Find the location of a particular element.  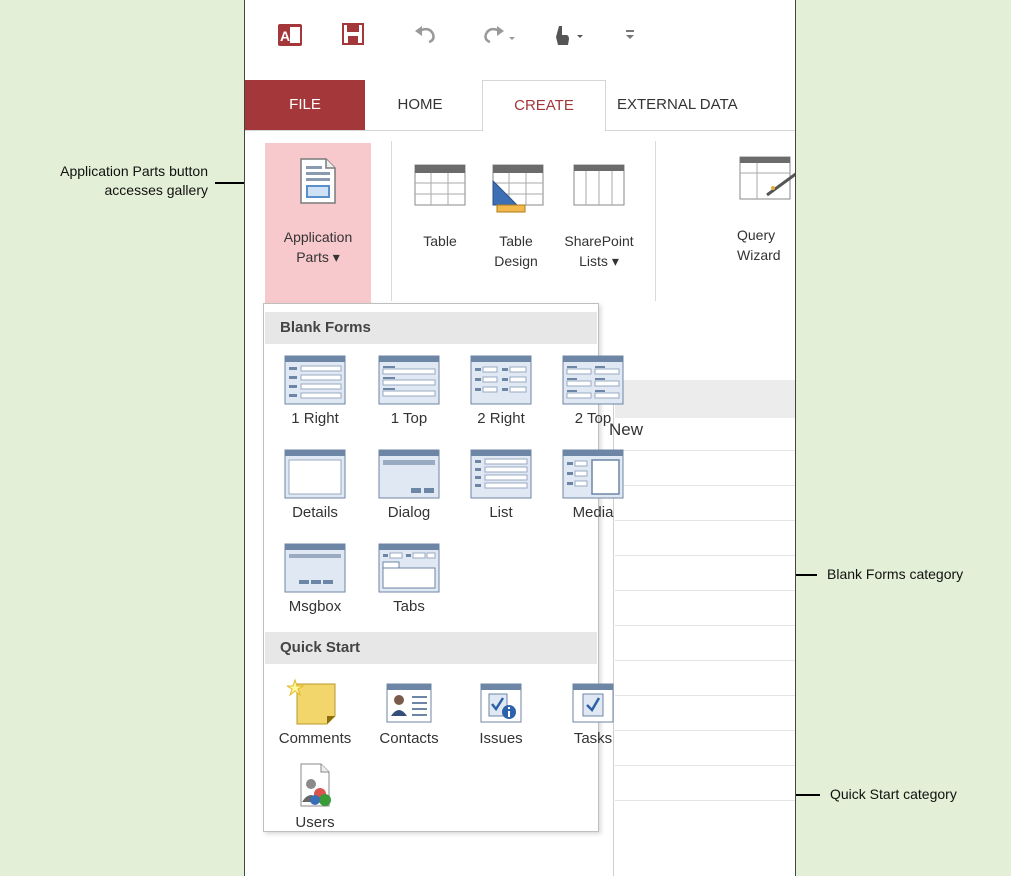

form-2-right-icon is located at coordinates (501, 380).